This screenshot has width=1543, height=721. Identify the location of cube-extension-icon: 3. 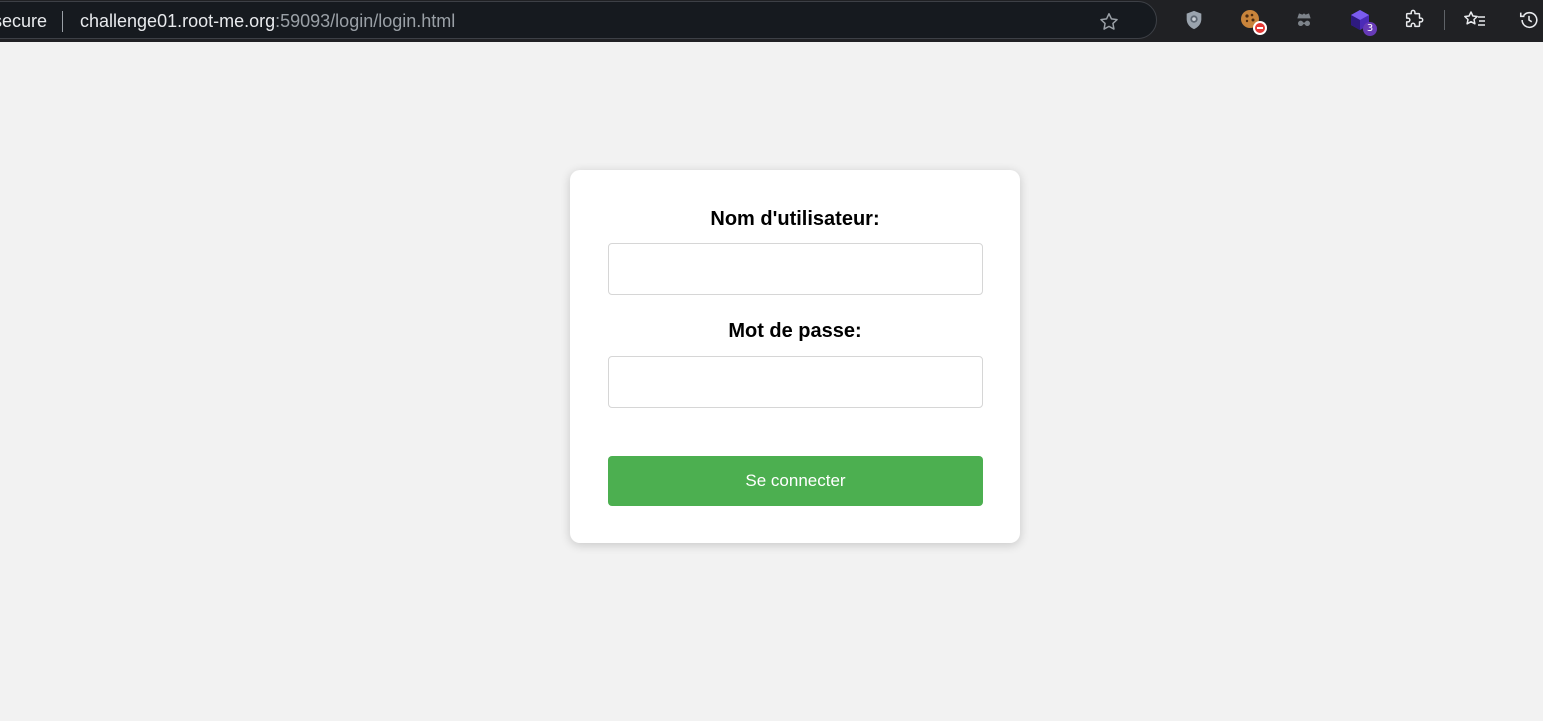
(1362, 21).